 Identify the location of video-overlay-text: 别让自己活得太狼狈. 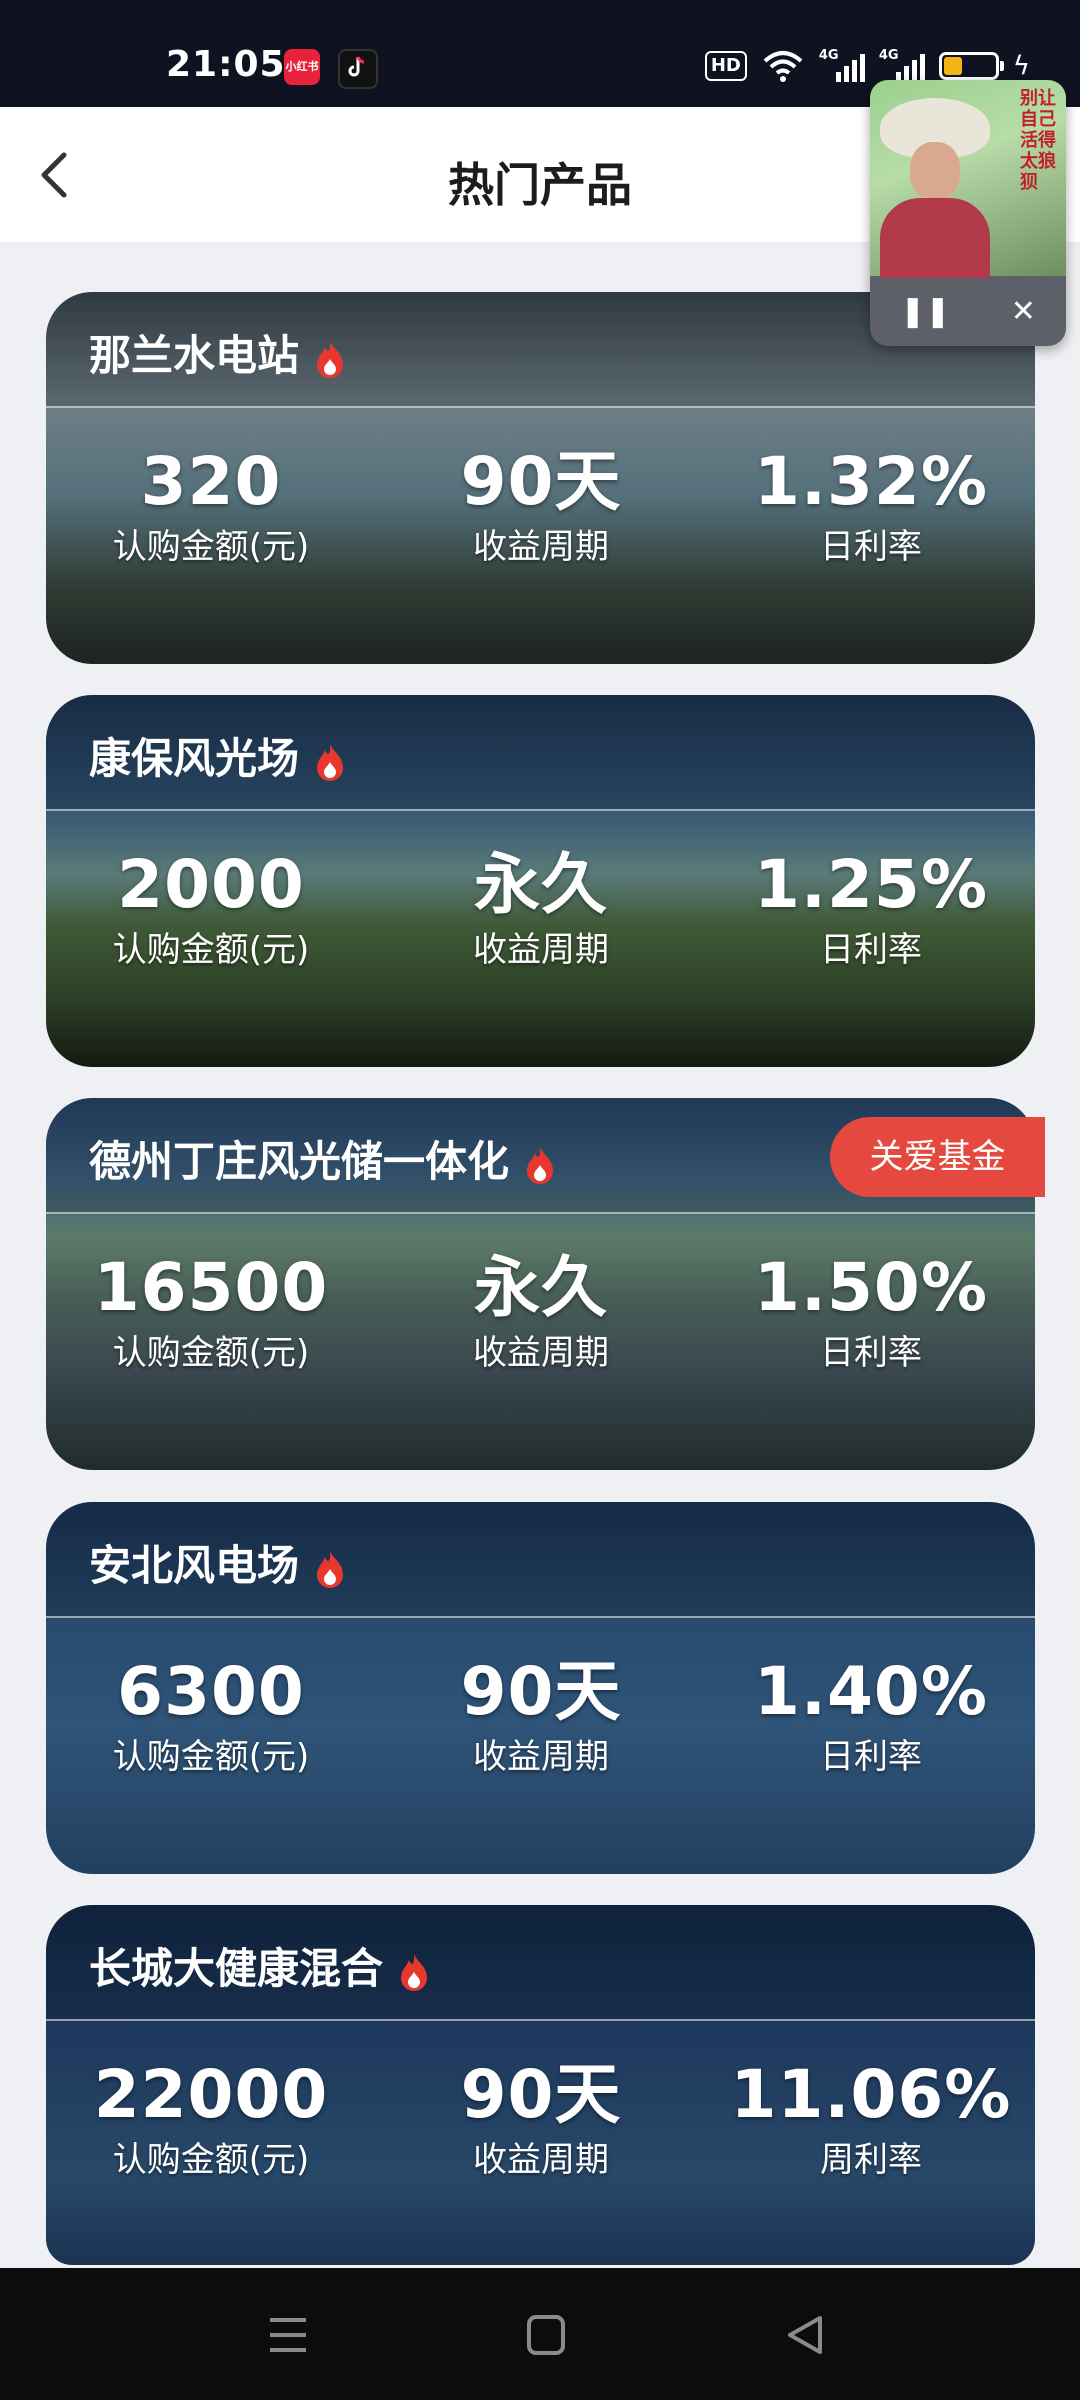
(1038, 140).